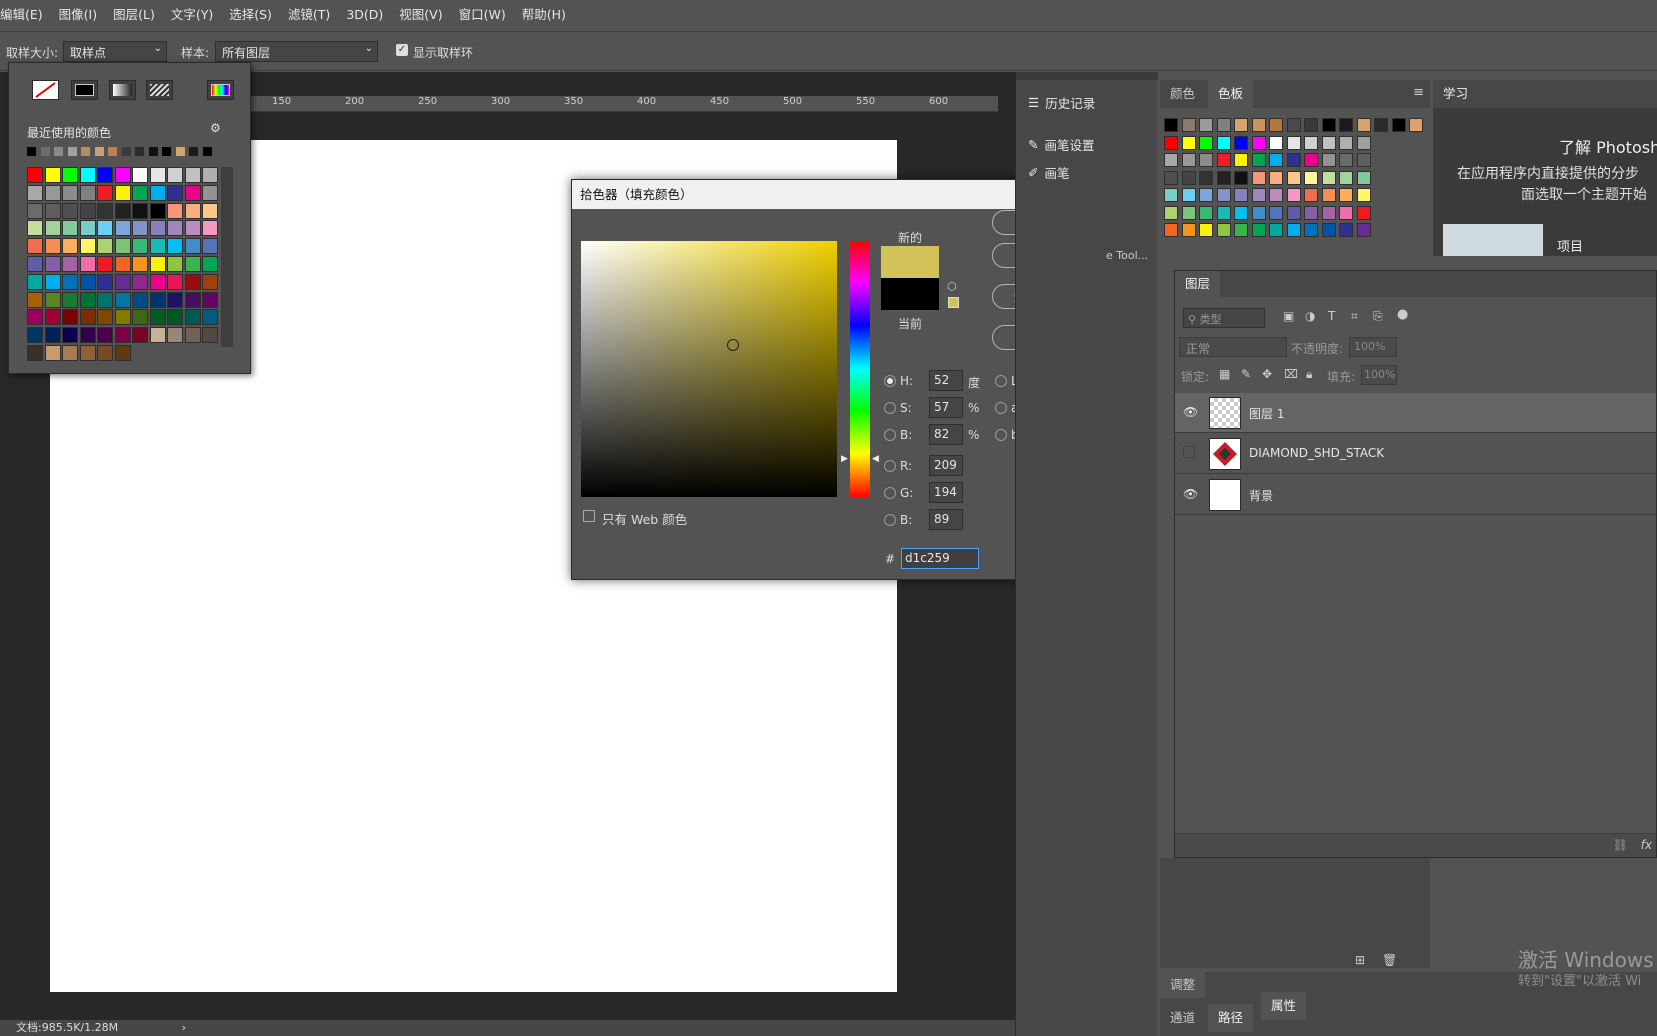 Image resolution: width=1657 pixels, height=1036 pixels. What do you see at coordinates (1231, 1018) in the screenshot?
I see `tab-paths: 路径` at bounding box center [1231, 1018].